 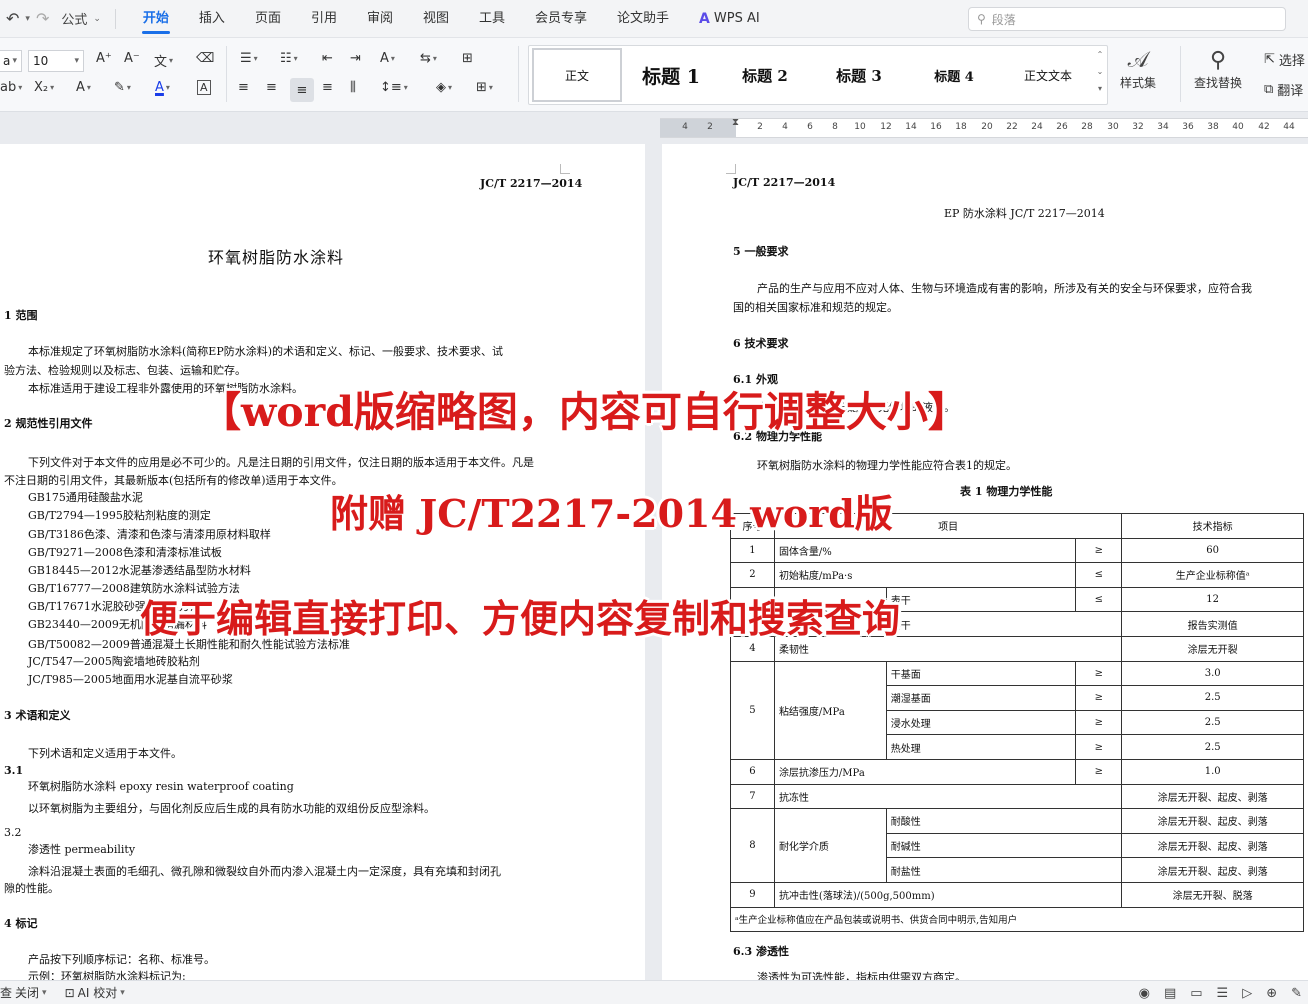 I want to click on shrink-font-button: A⁻, so click(x=132, y=58).